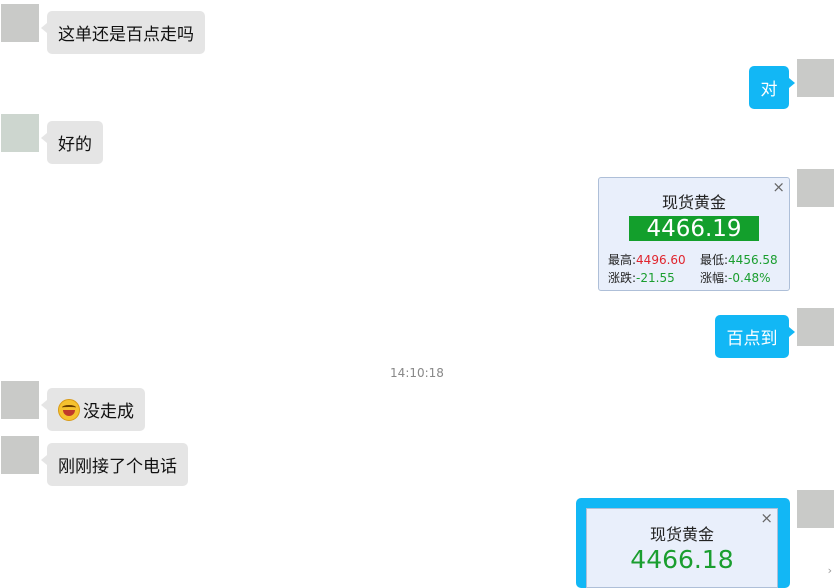 The height and width of the screenshot is (588, 834). I want to click on message-text: 好的, so click(75, 145).